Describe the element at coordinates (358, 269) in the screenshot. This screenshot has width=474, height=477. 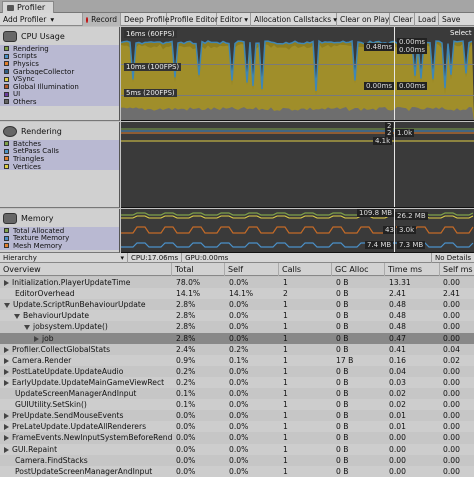
I see `column-gc-alloc: GC Alloc` at that location.